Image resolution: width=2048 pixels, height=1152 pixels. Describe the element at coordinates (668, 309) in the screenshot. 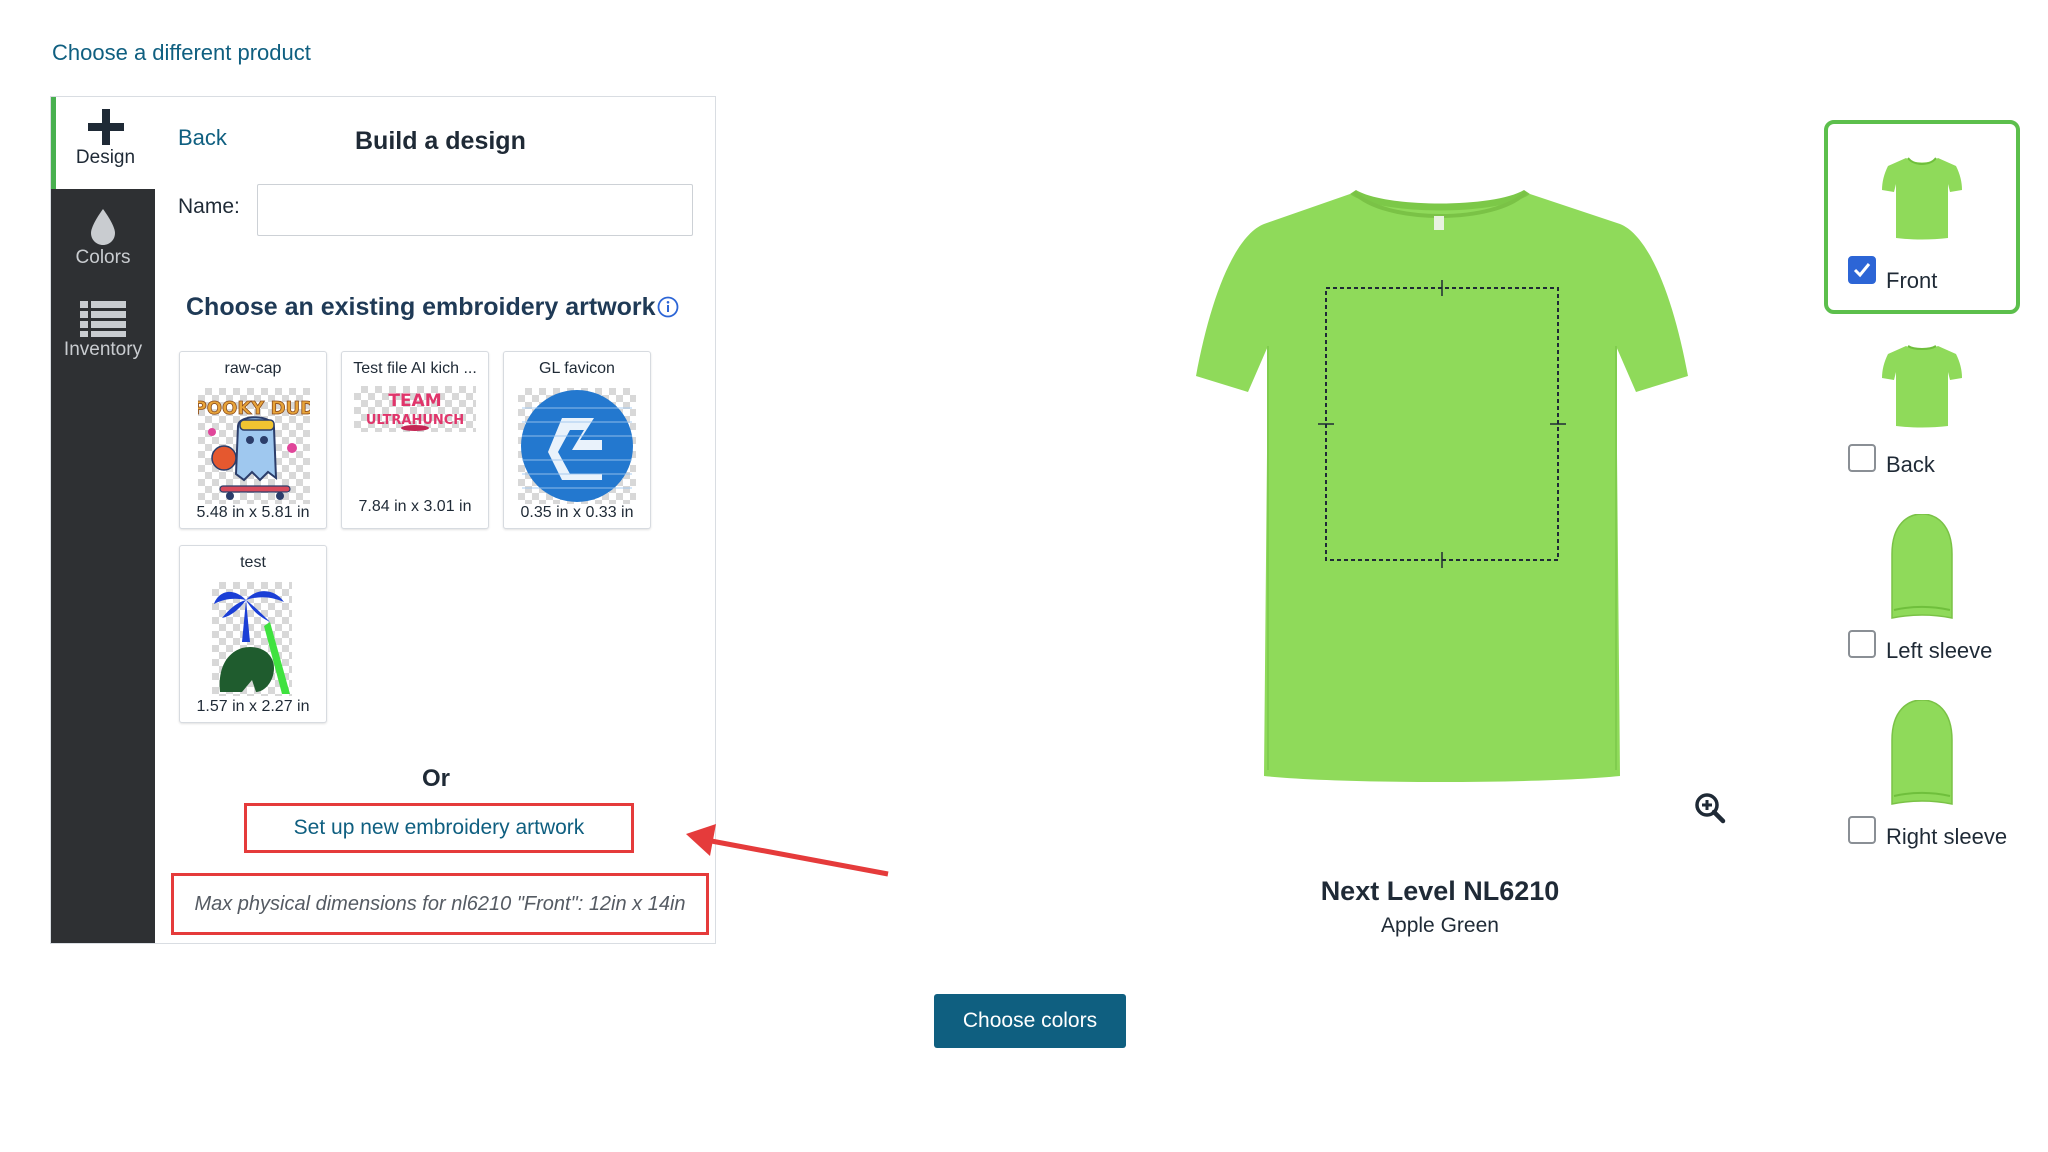

I see `info-icon` at that location.